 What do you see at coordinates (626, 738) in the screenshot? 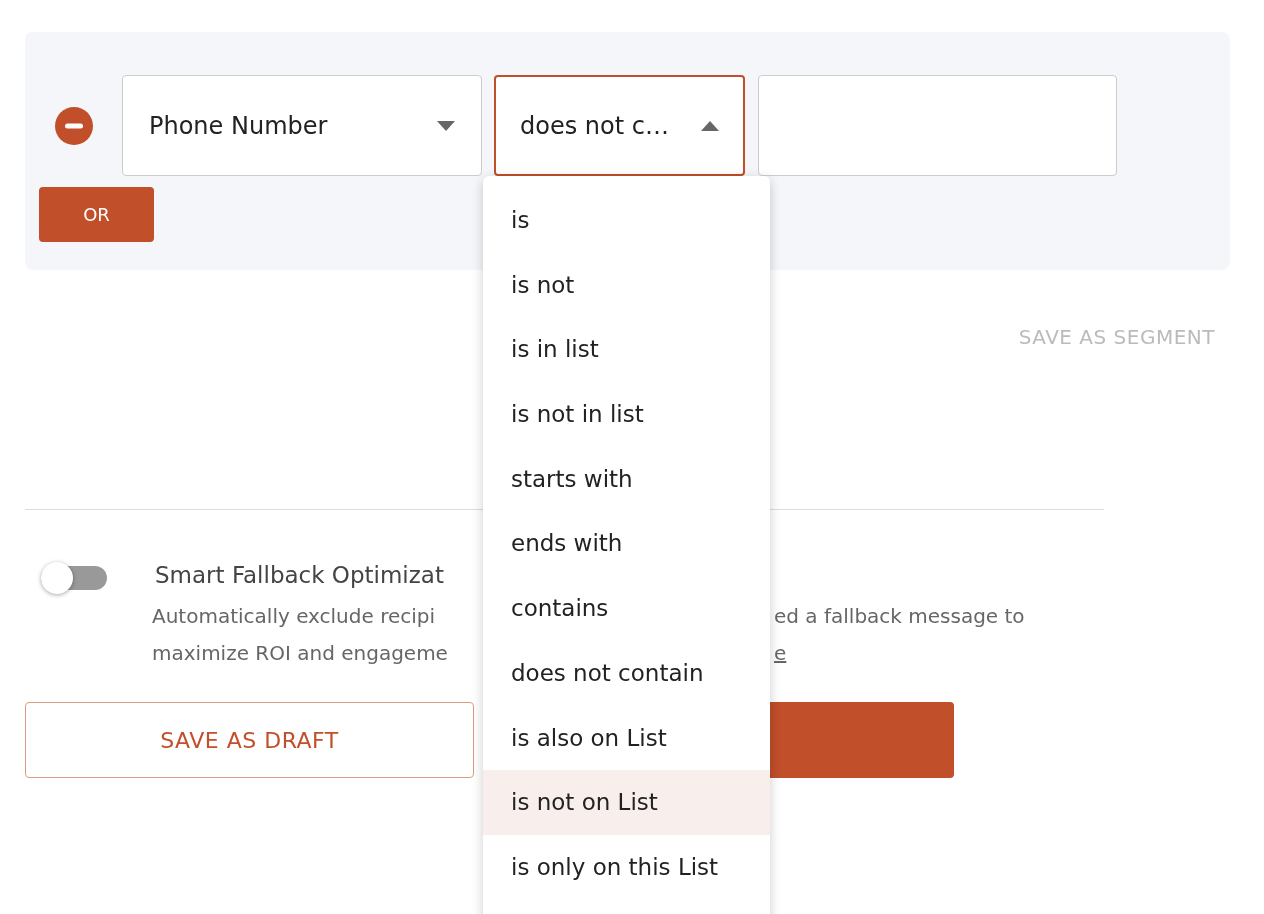
I see `dropdown-option: is also on List` at bounding box center [626, 738].